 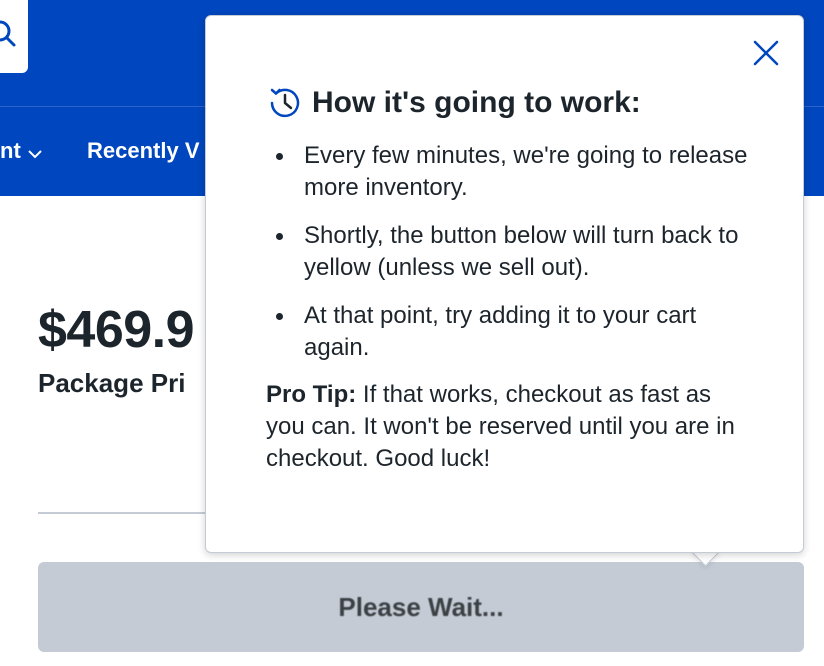 What do you see at coordinates (10, 150) in the screenshot?
I see `nav-item-label: nt` at bounding box center [10, 150].